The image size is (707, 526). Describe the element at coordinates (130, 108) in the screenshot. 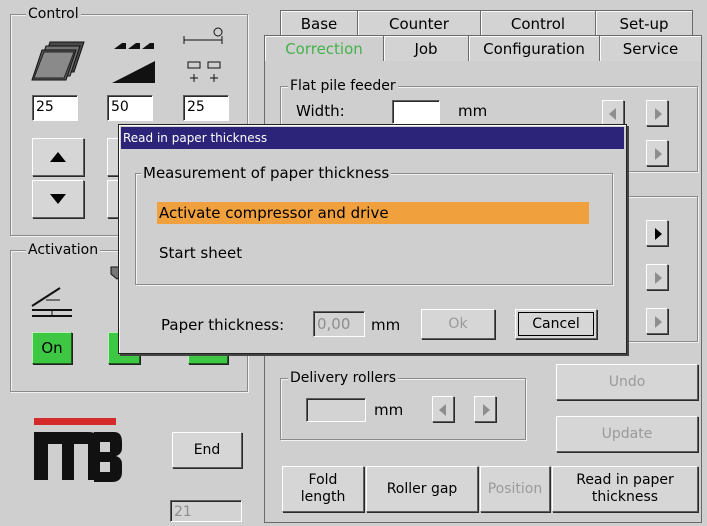

I see `control-value-2: 50` at that location.